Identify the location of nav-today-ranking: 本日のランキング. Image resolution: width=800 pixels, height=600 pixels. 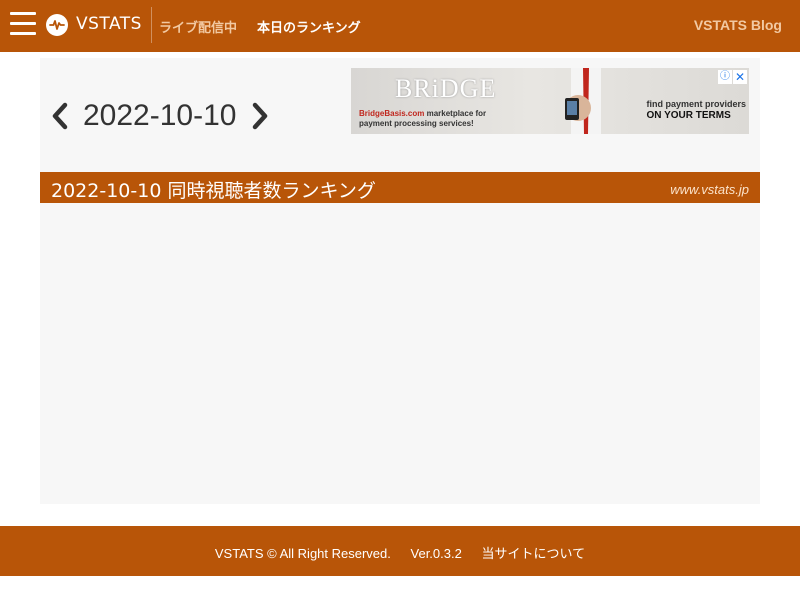
(309, 26).